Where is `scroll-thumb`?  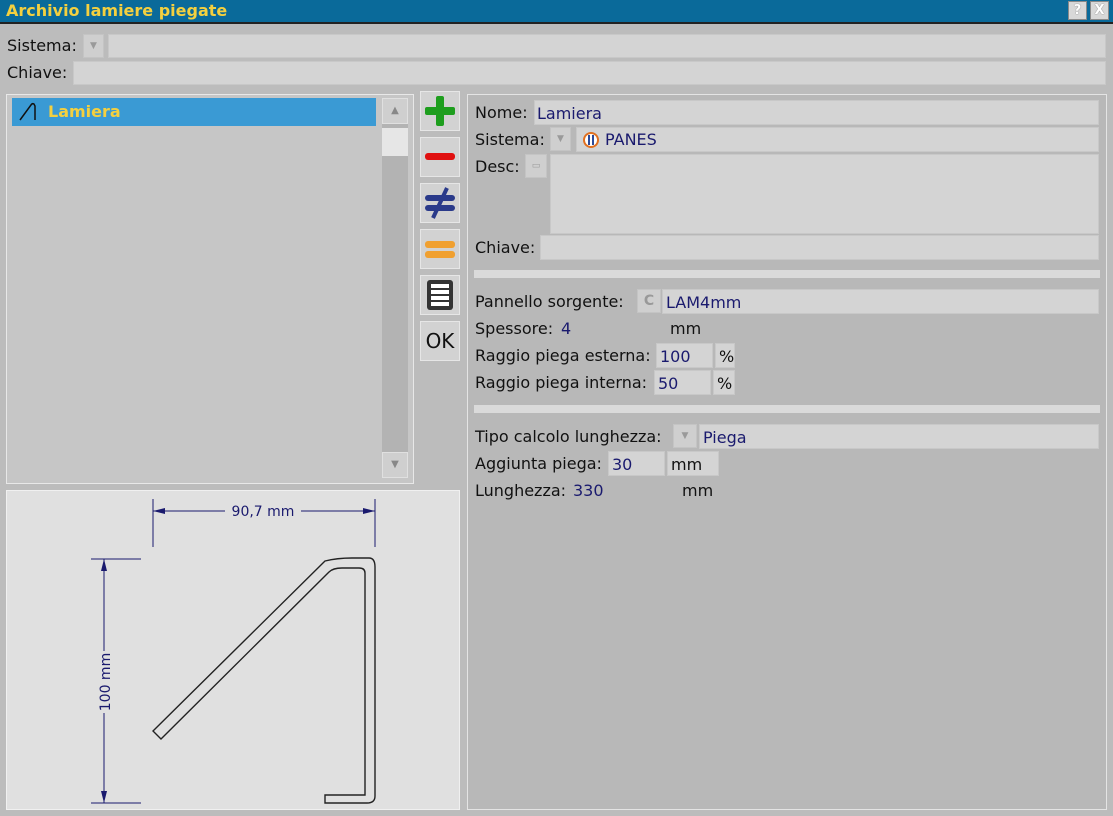 scroll-thumb is located at coordinates (395, 142).